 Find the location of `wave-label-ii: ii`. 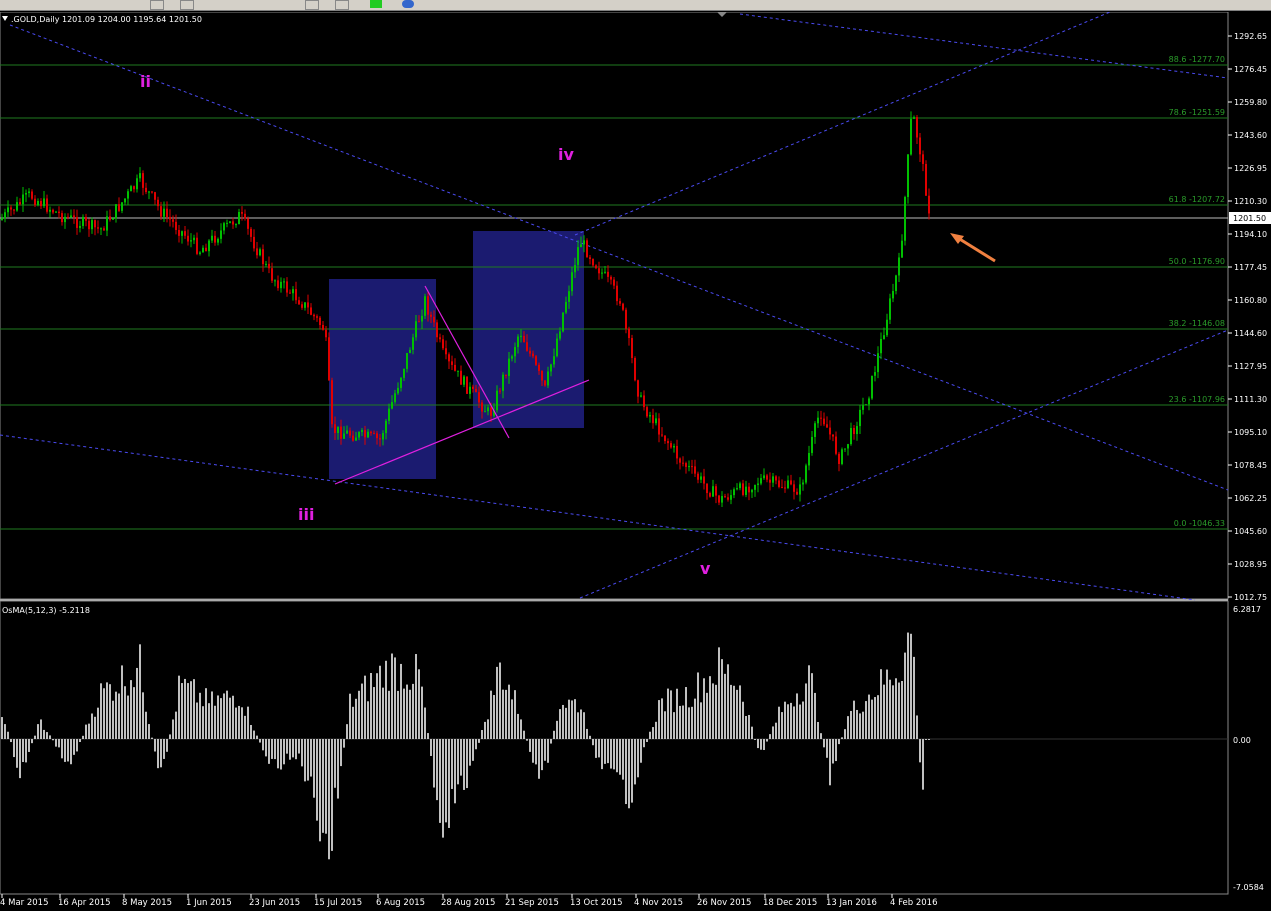

wave-label-ii: ii is located at coordinates (145, 81).